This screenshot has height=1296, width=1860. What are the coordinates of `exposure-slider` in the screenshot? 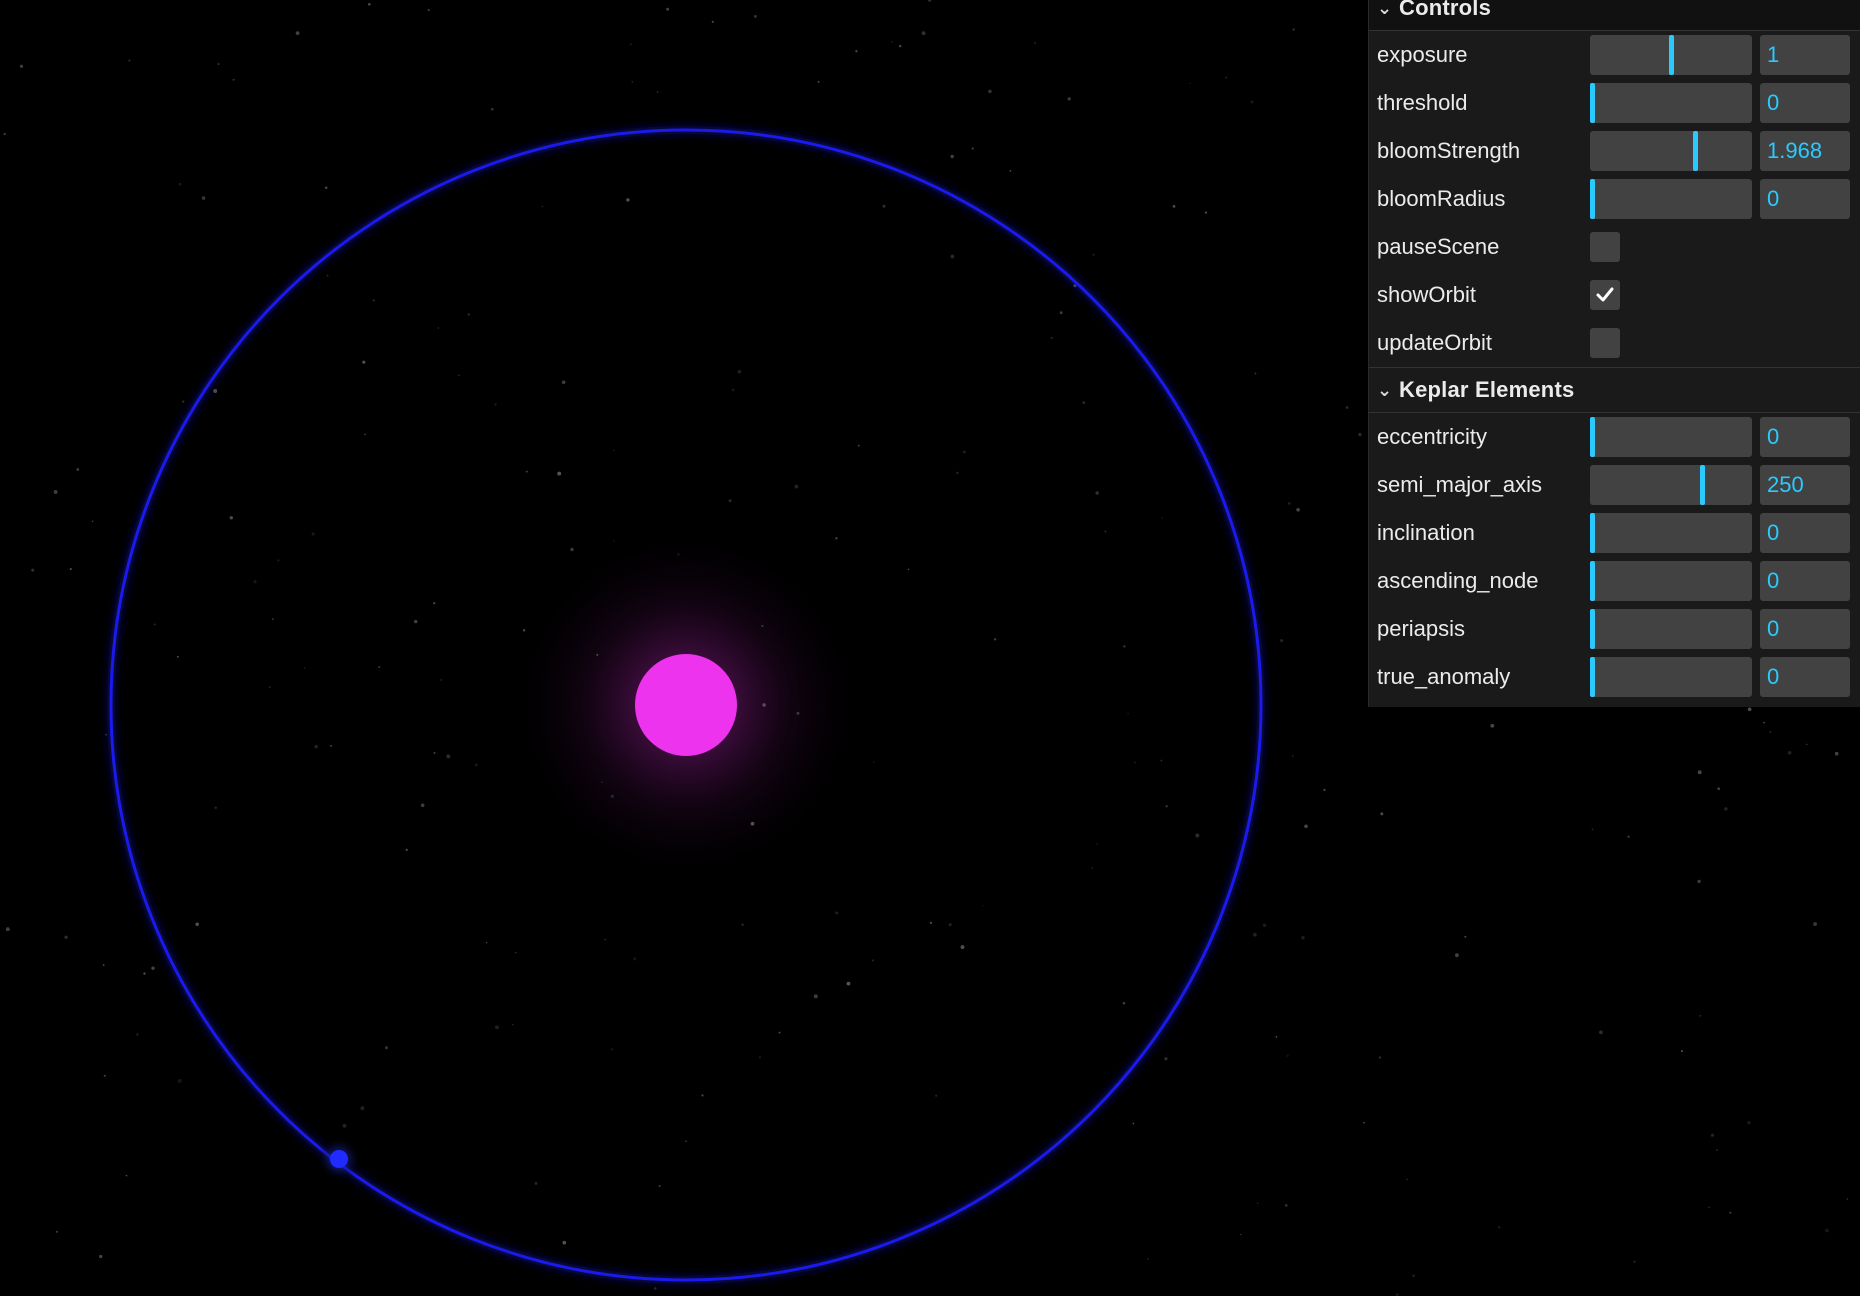 It's located at (1671, 55).